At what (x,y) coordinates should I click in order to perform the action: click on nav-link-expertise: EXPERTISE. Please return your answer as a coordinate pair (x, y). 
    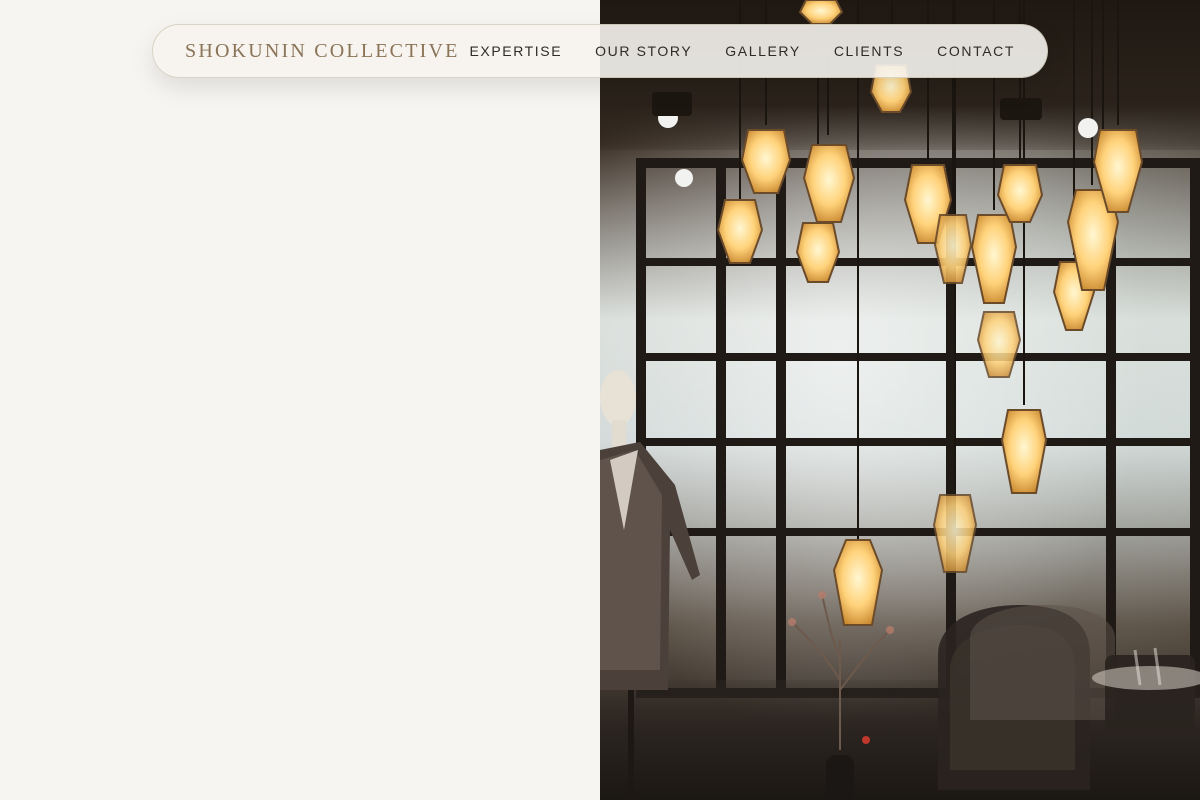
    Looking at the image, I should click on (515, 51).